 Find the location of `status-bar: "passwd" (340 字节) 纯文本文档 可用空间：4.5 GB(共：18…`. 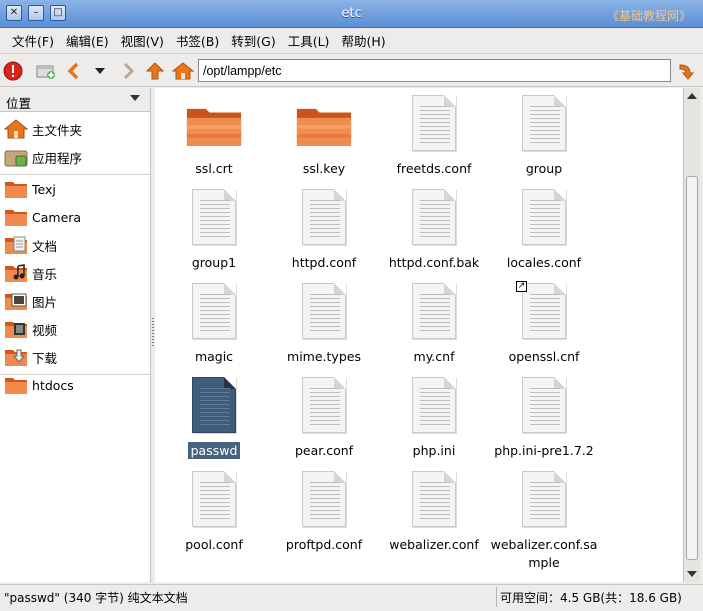

status-bar: "passwd" (340 字节) 纯文本文档 可用空间：4.5 GB(共：18… is located at coordinates (351, 596).